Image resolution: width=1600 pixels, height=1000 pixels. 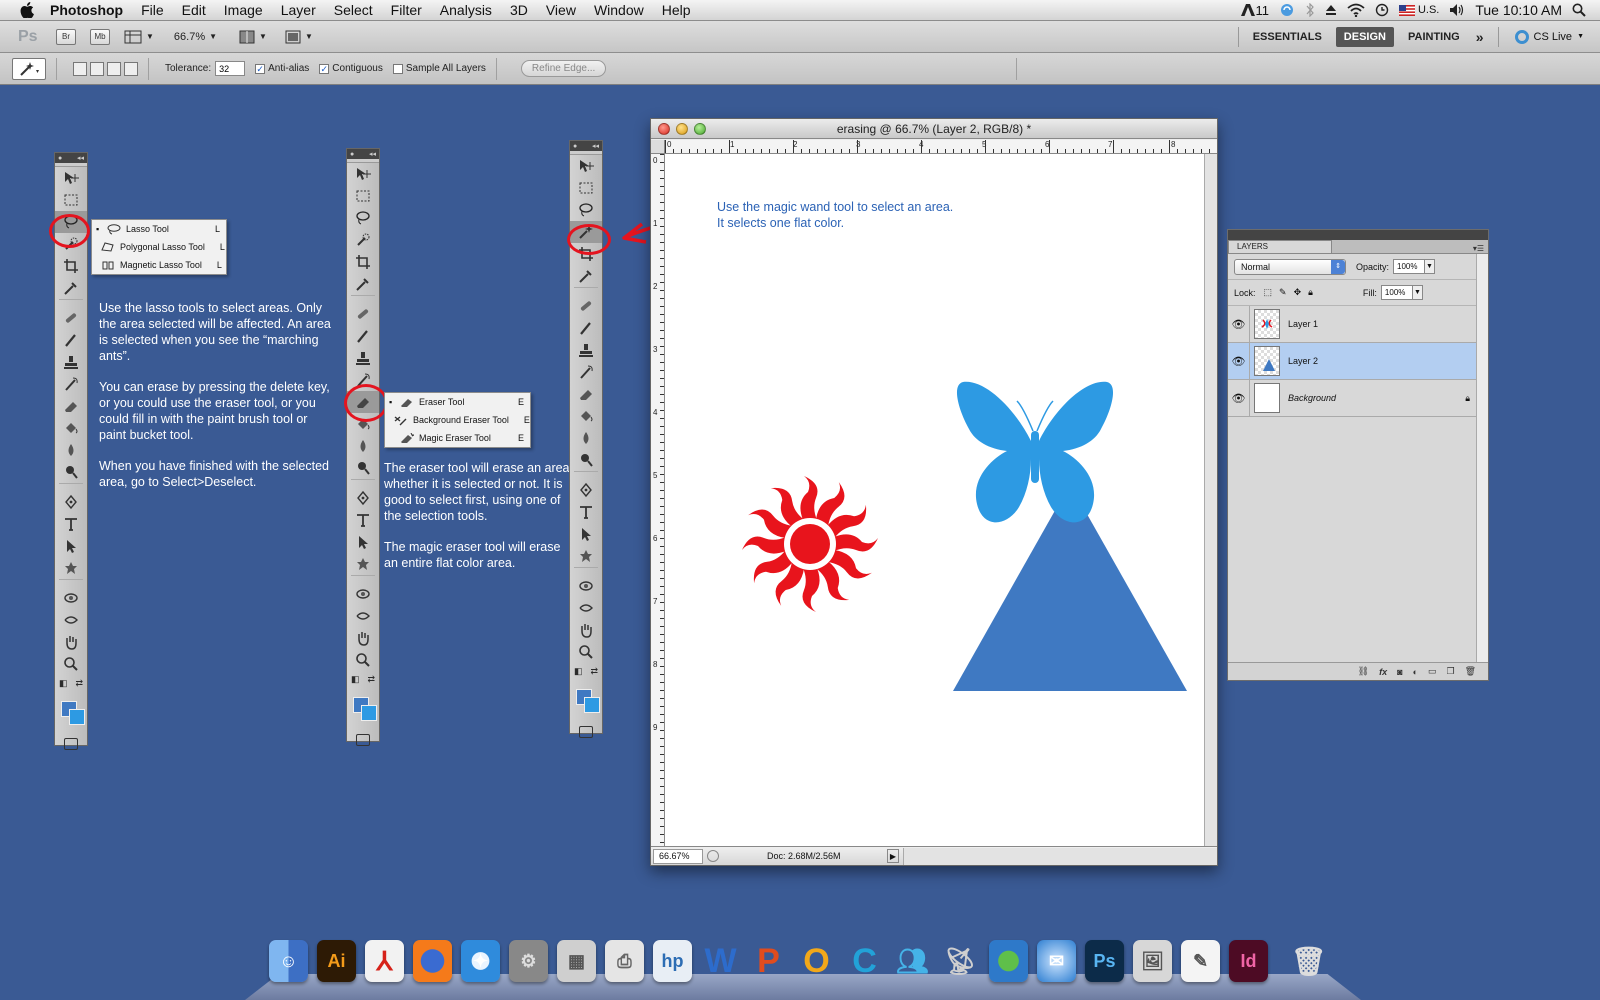 I want to click on acrobat-icon: ⅄, so click(x=384, y=961).